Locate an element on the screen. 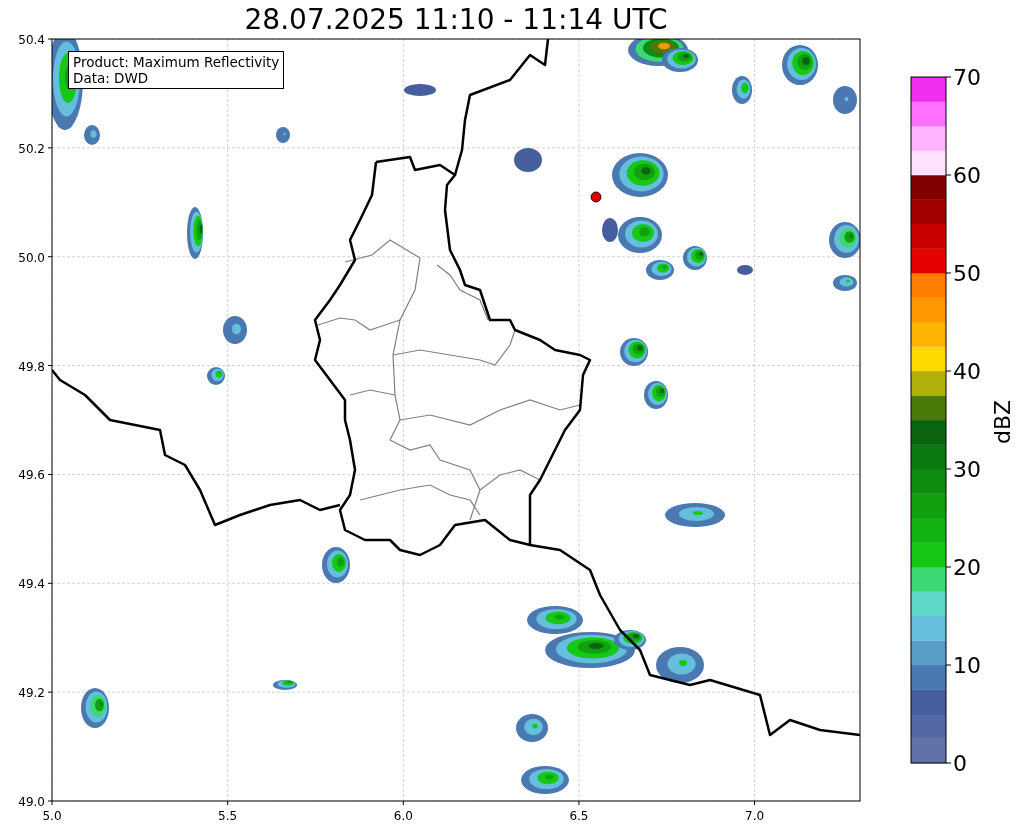 The image size is (1023, 834). axis-tick-label: 50.4 is located at coordinates (31, 40).